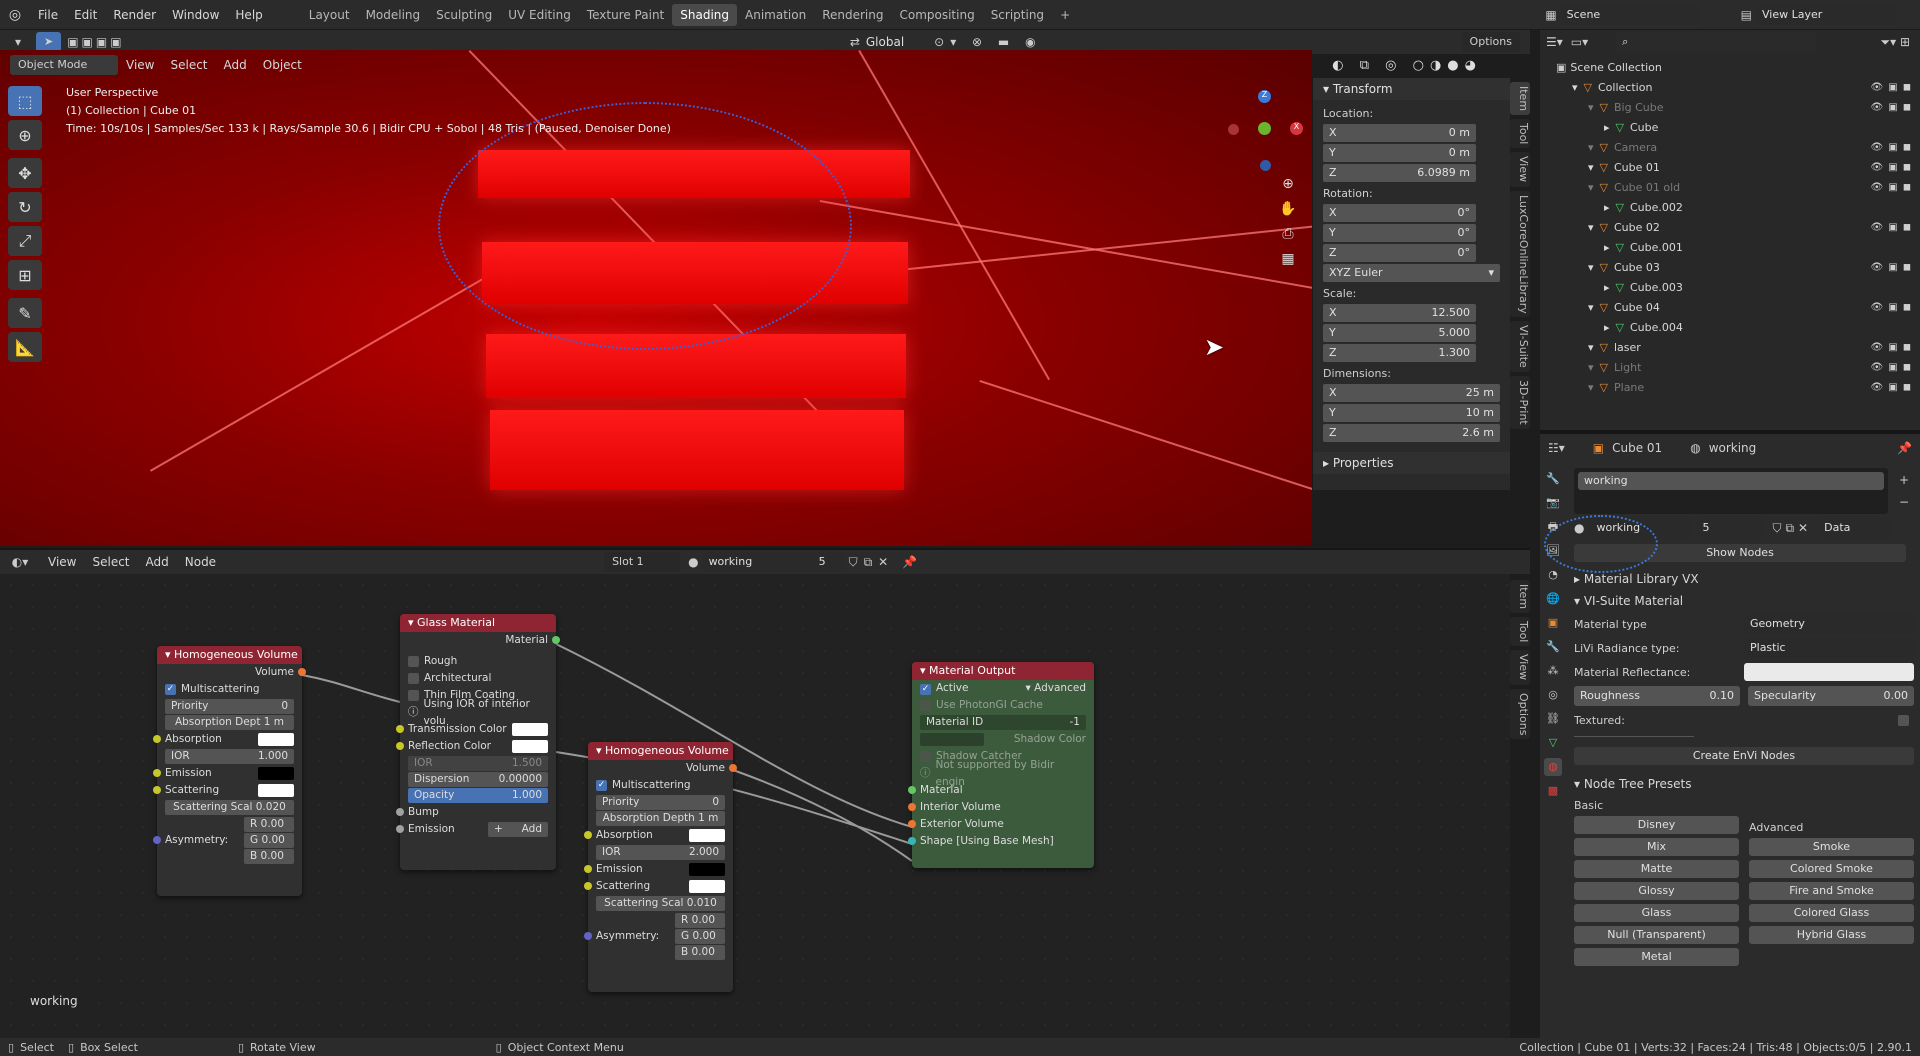 The width and height of the screenshot is (1920, 1056). What do you see at coordinates (25, 101) in the screenshot?
I see `select-box-tool: ⬚` at bounding box center [25, 101].